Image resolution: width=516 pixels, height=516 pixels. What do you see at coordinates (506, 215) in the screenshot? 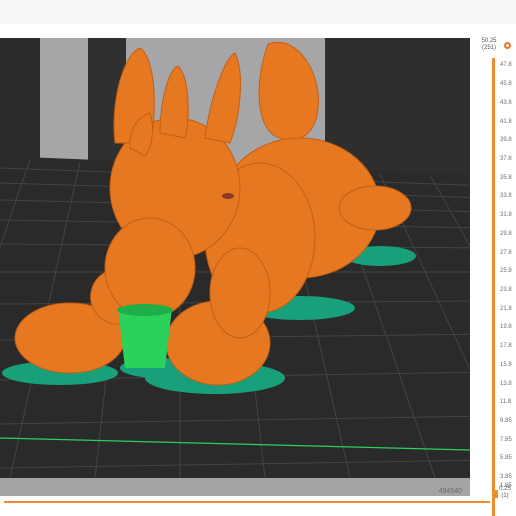
I see `layer-tick: 31.8` at bounding box center [506, 215].